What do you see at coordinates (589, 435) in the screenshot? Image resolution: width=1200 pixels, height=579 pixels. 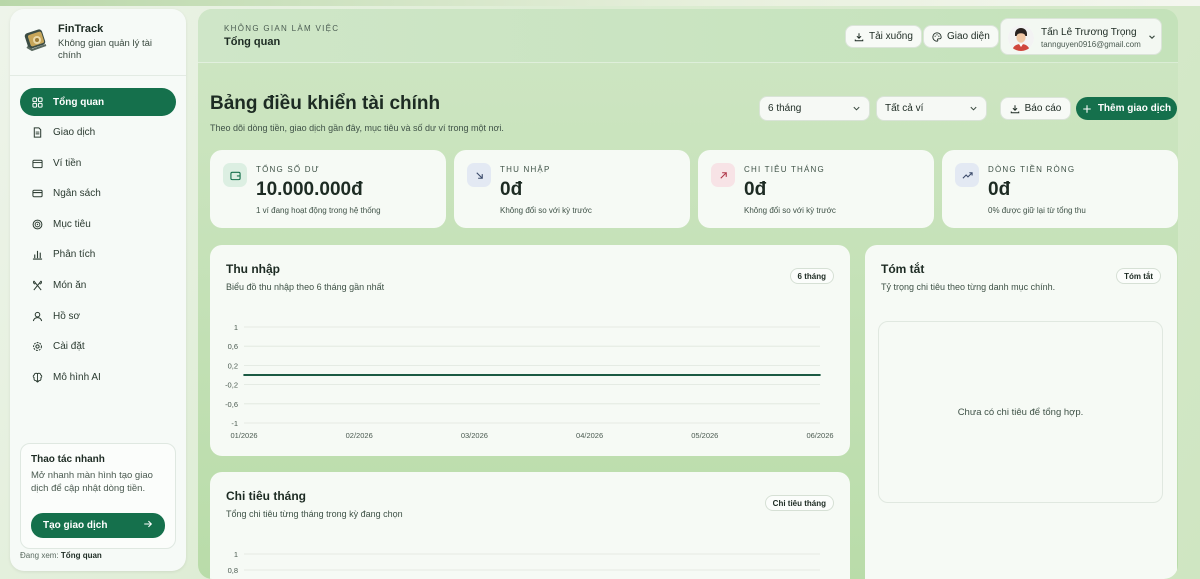 I see `x-tick-label: 04/2026` at bounding box center [589, 435].